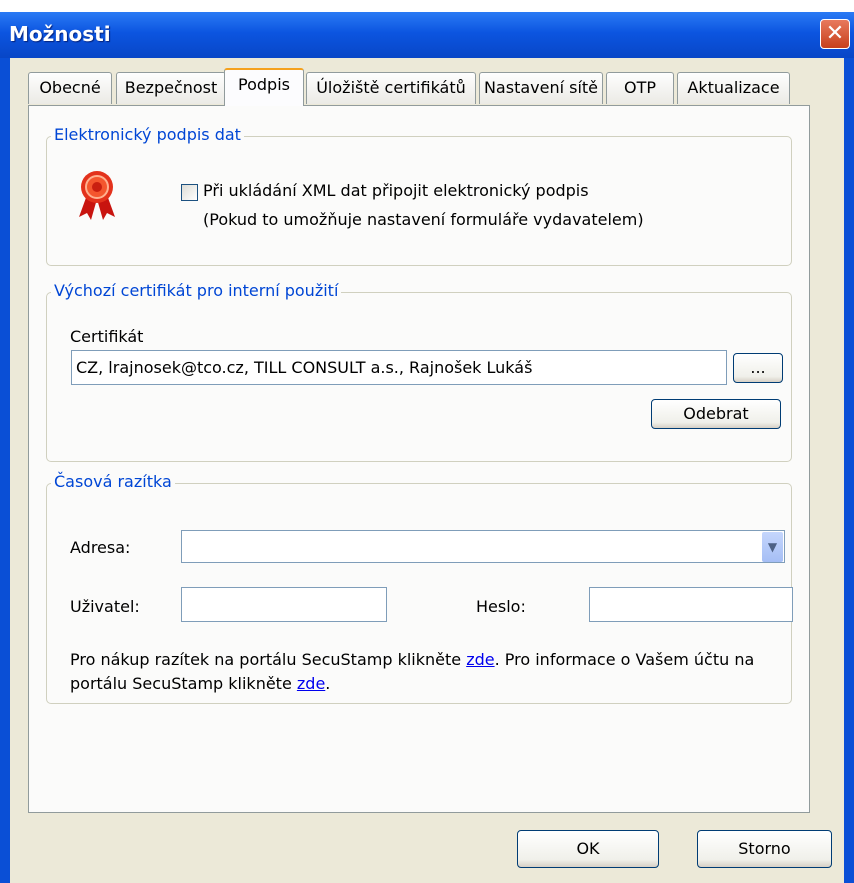  I want to click on timestamp-group-legend: Časová razítka, so click(113, 481).